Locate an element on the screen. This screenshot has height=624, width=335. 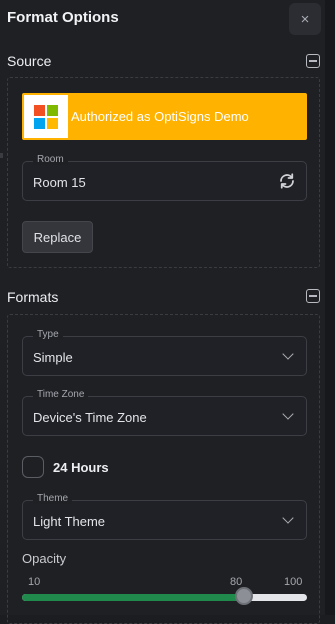
timezone-label: Time Zone is located at coordinates (61, 394).